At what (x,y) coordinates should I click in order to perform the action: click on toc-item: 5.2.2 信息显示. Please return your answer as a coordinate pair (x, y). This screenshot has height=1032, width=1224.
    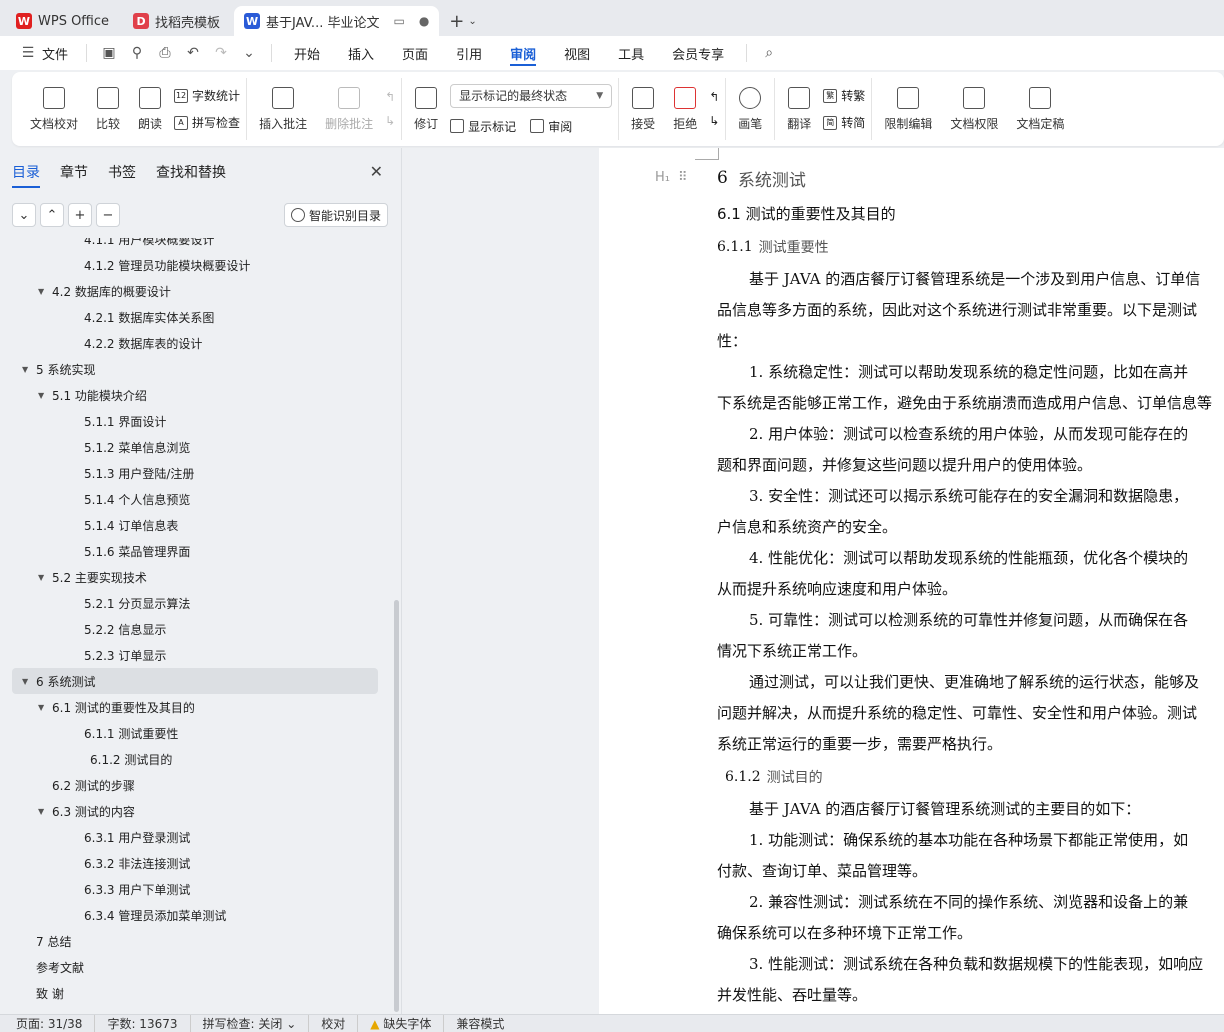
    Looking at the image, I should click on (195, 629).